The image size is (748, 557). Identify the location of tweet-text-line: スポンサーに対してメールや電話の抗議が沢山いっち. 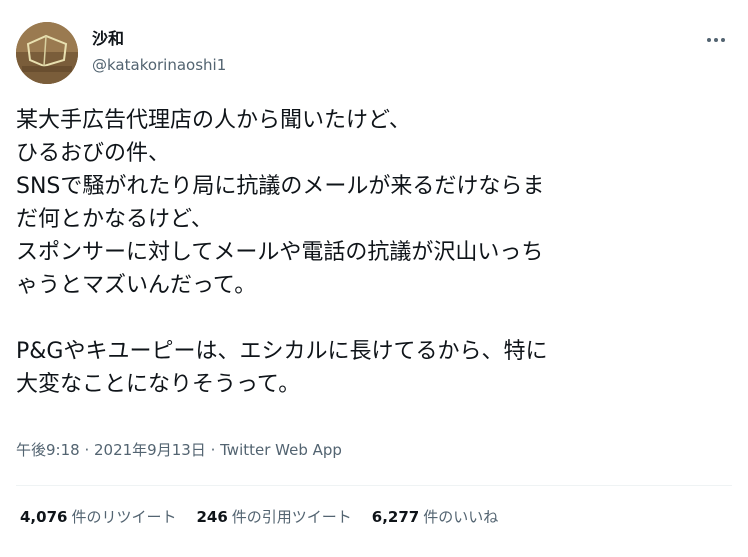
(280, 252).